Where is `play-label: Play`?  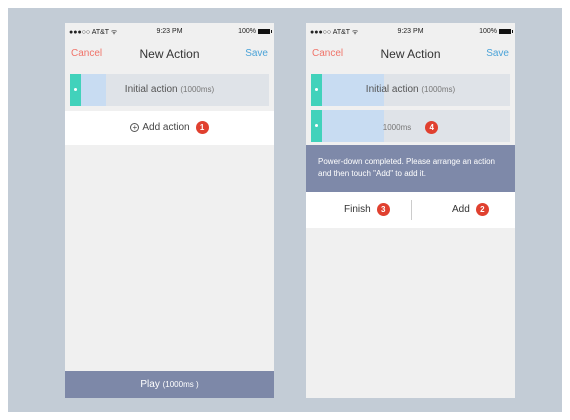 play-label: Play is located at coordinates (150, 384).